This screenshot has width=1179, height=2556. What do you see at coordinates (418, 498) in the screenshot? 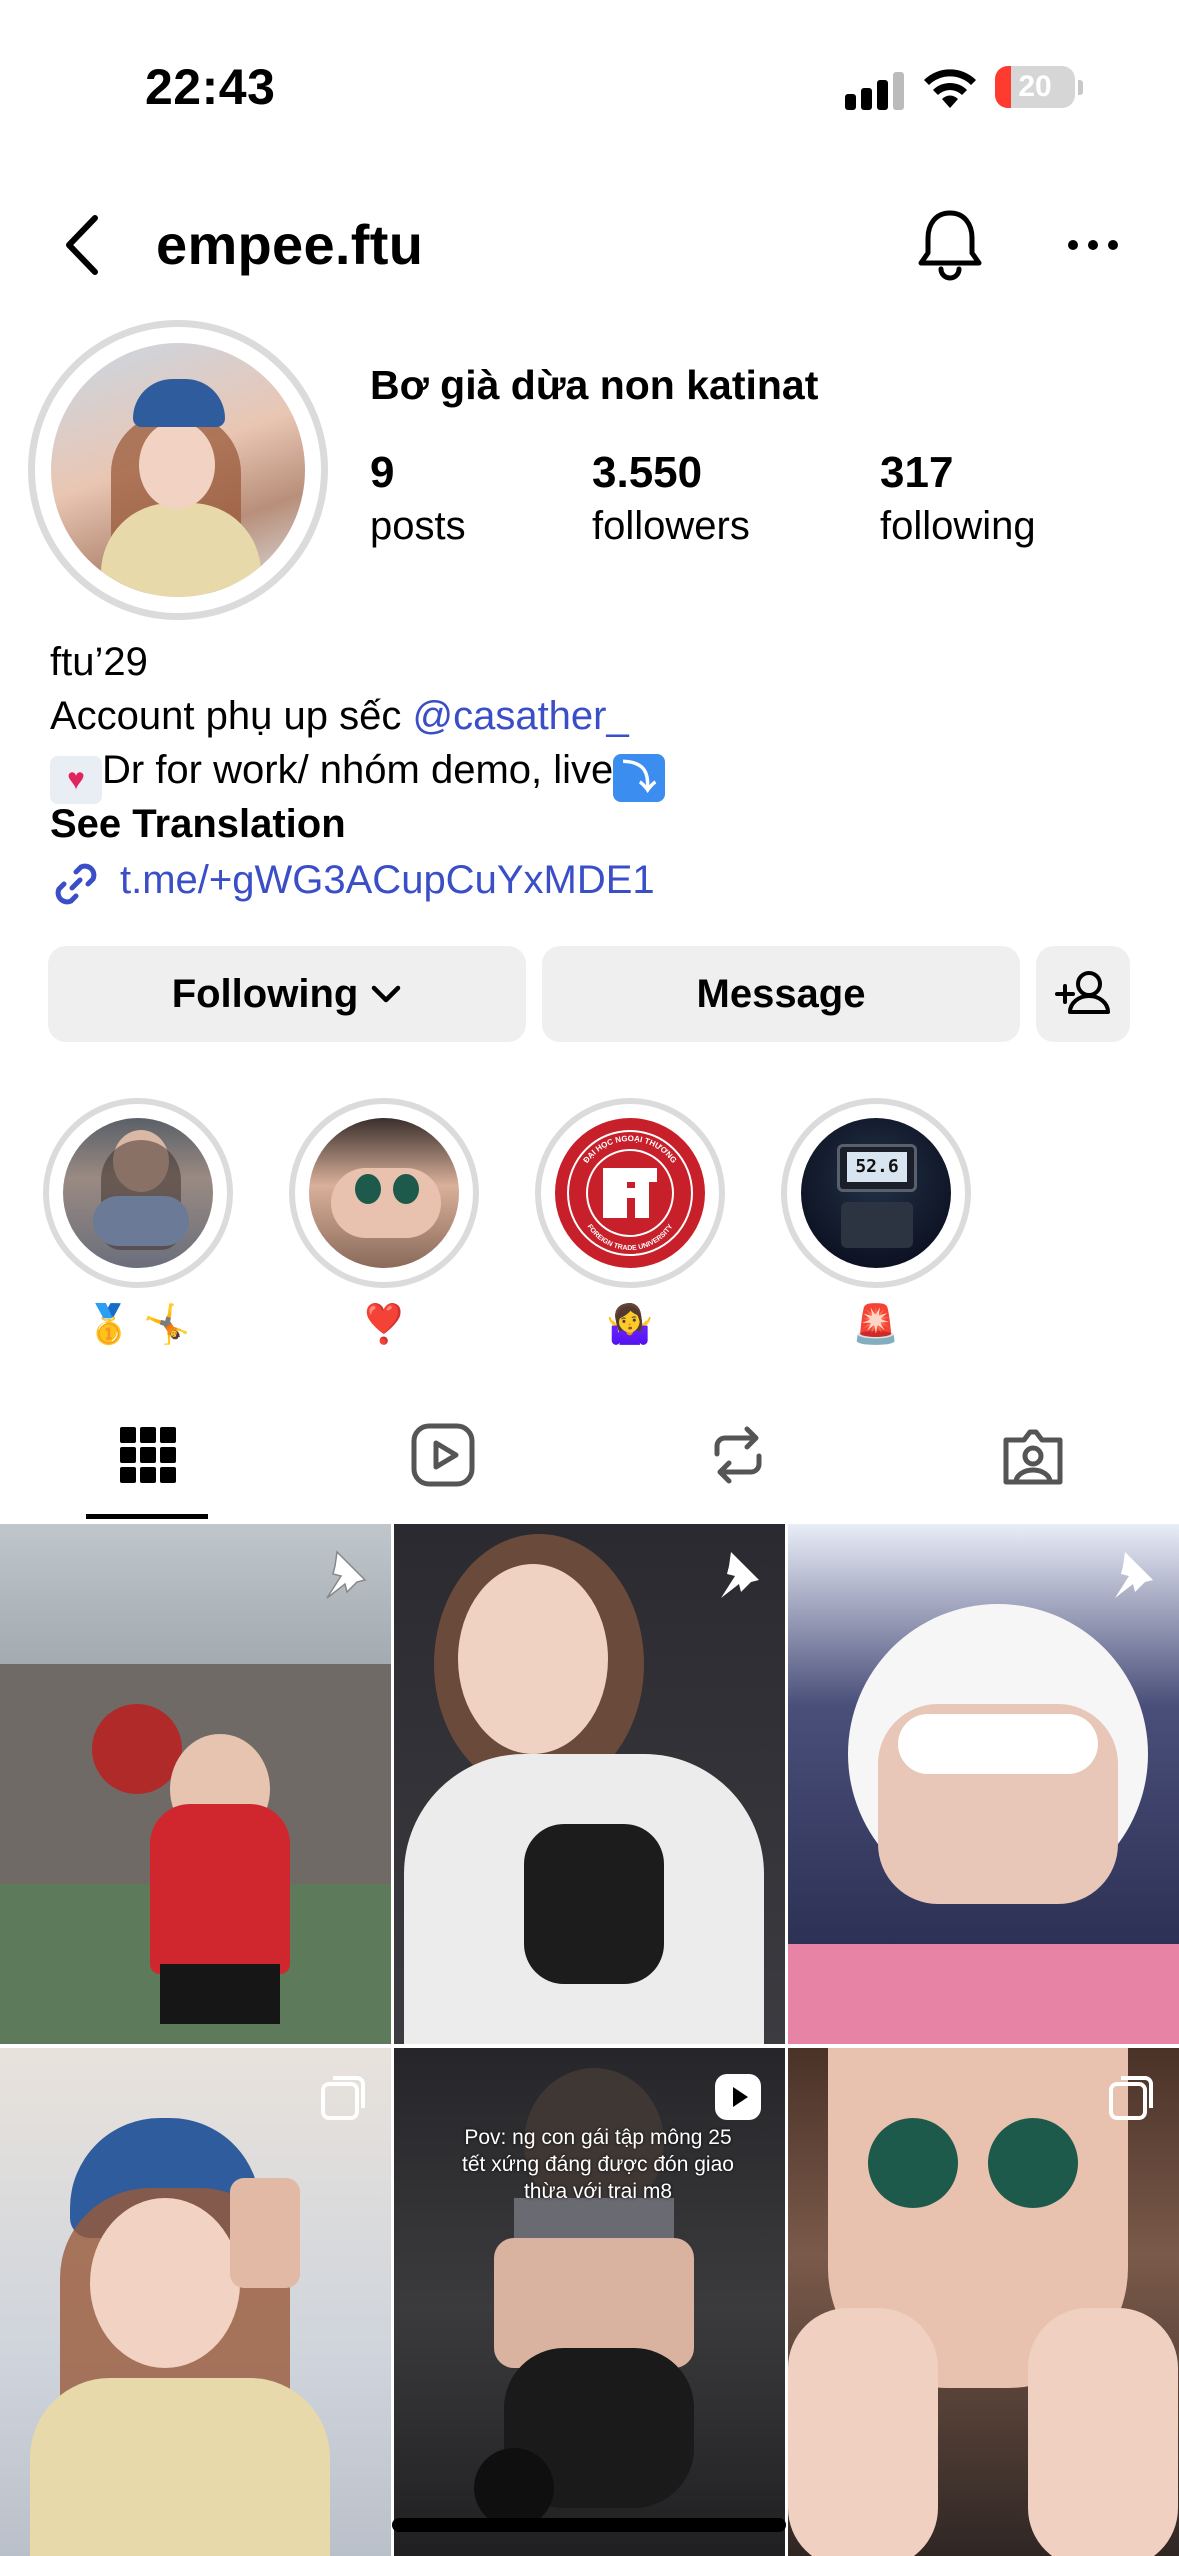
I see `stat-posts: 9 posts` at bounding box center [418, 498].